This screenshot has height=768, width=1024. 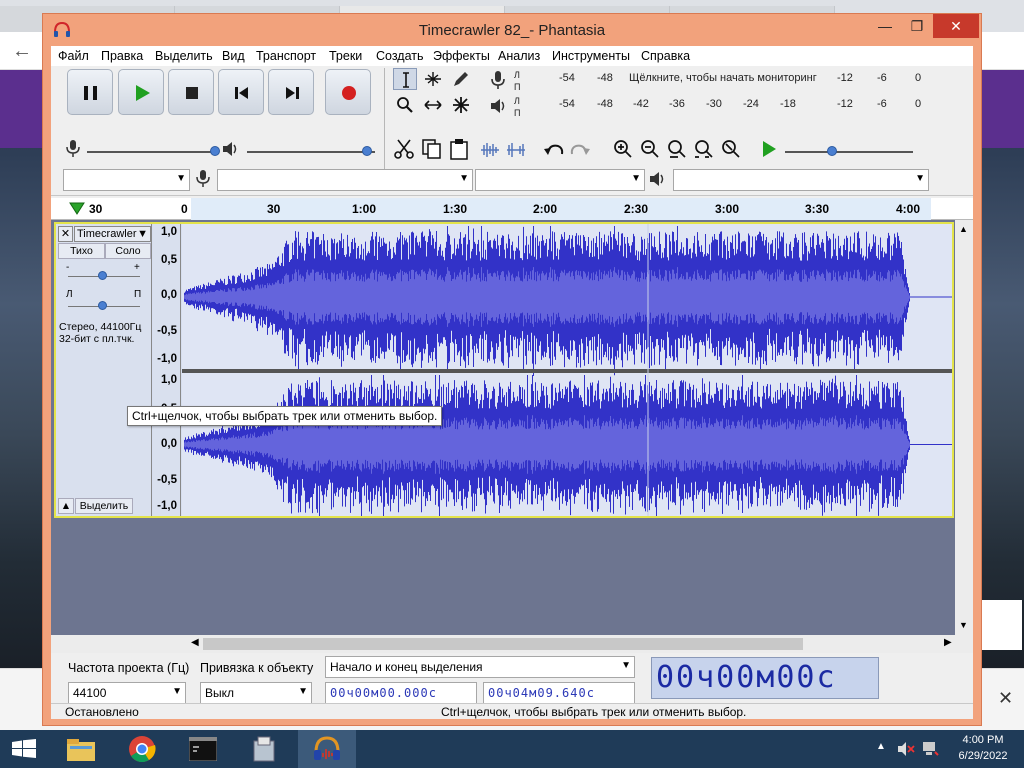 What do you see at coordinates (241, 92) in the screenshot?
I see `skip-to-start-button` at bounding box center [241, 92].